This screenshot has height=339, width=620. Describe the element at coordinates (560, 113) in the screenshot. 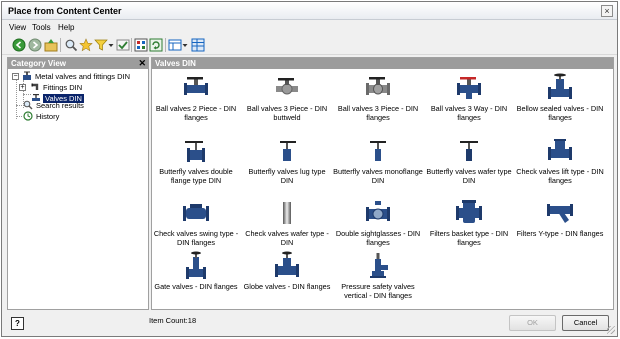

I see `family-label: Bellow sealed valves - DIN flanges` at that location.